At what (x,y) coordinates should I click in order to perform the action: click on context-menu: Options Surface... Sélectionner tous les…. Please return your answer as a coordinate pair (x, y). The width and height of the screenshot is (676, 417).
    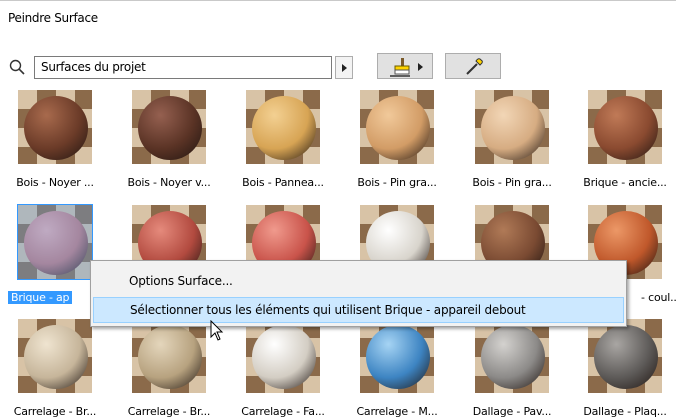
    Looking at the image, I should click on (358, 293).